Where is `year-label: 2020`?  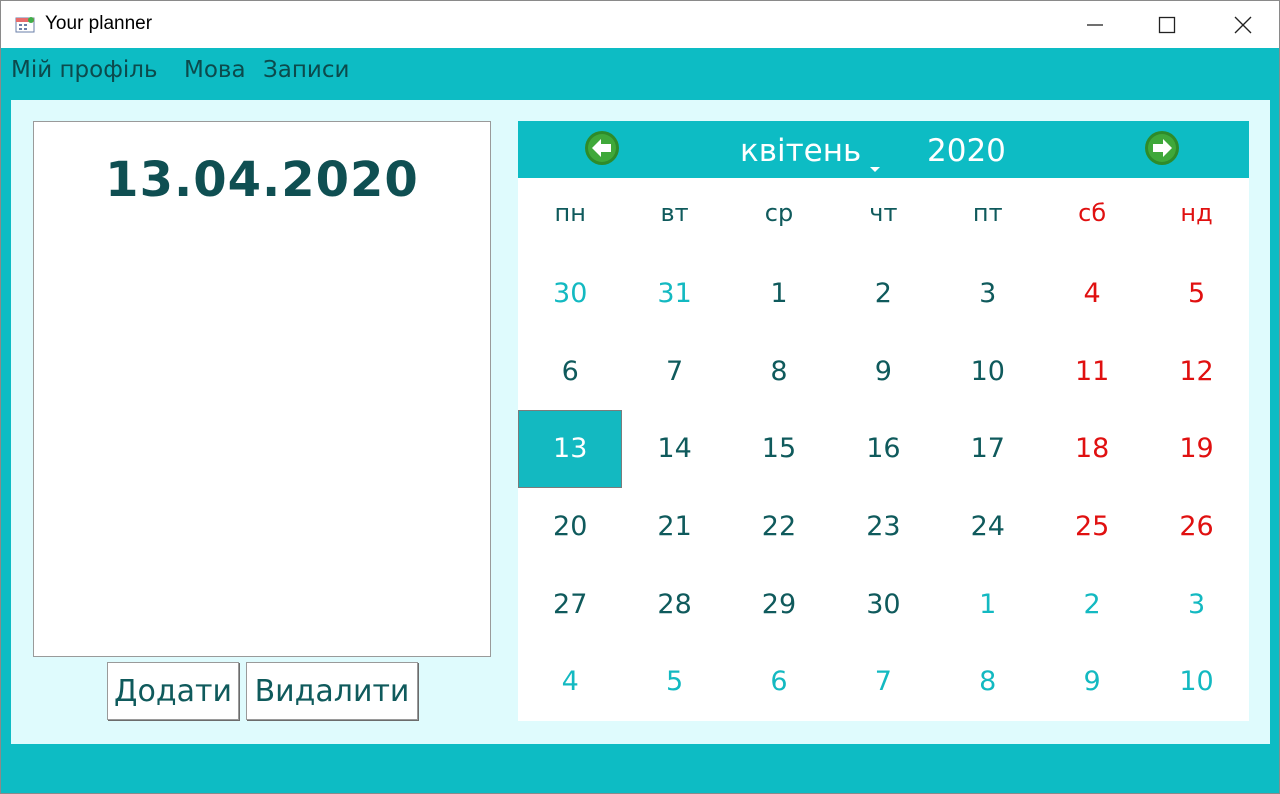
year-label: 2020 is located at coordinates (966, 151).